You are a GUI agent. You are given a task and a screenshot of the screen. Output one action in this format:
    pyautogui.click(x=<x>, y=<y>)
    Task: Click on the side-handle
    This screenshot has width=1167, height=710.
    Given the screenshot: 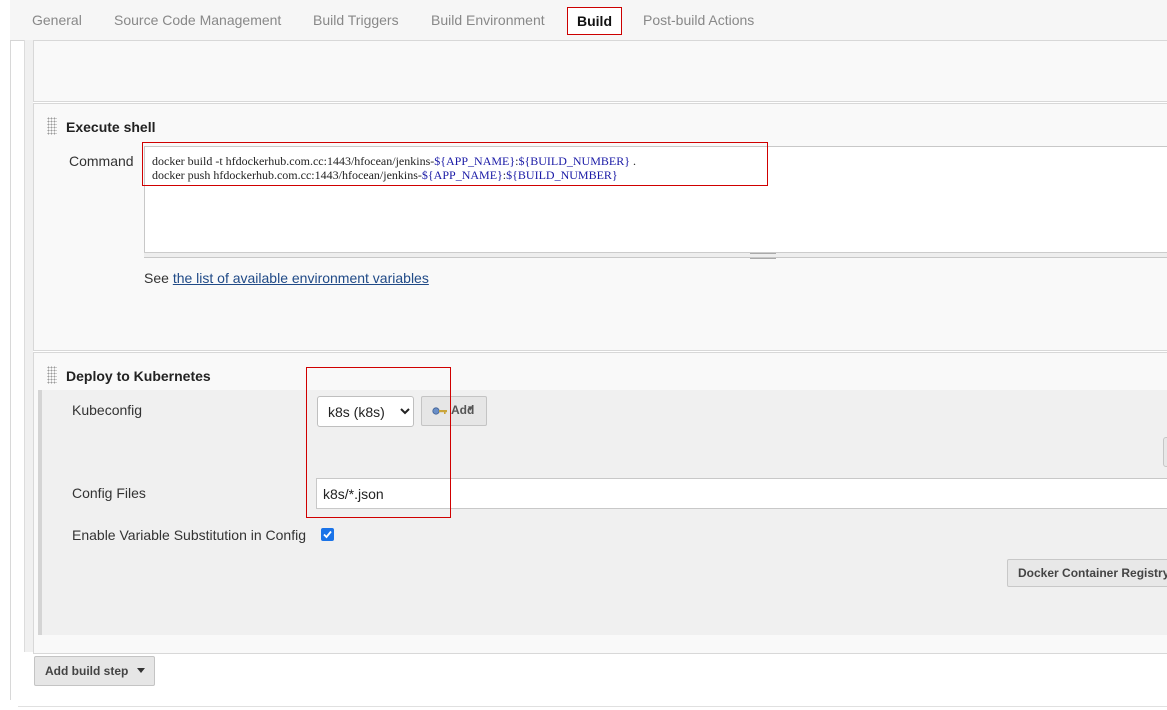 What is the action you would take?
    pyautogui.click(x=1165, y=452)
    